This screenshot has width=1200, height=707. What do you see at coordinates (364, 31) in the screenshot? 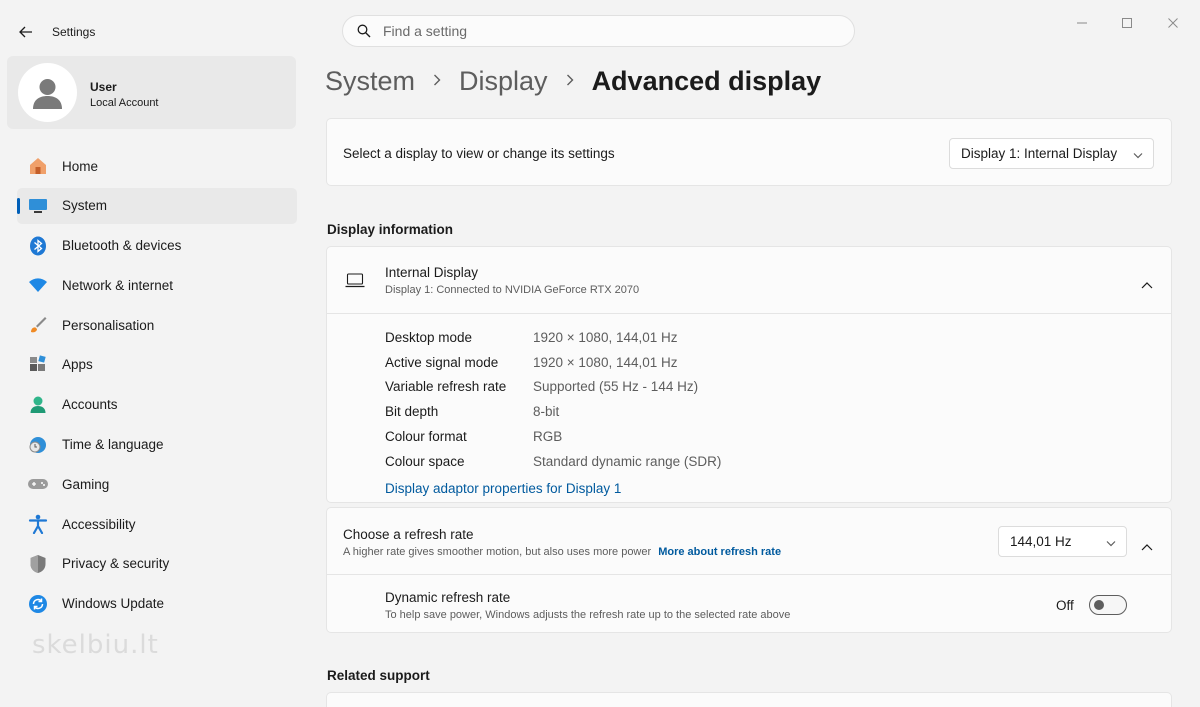
I see `search-icon` at bounding box center [364, 31].